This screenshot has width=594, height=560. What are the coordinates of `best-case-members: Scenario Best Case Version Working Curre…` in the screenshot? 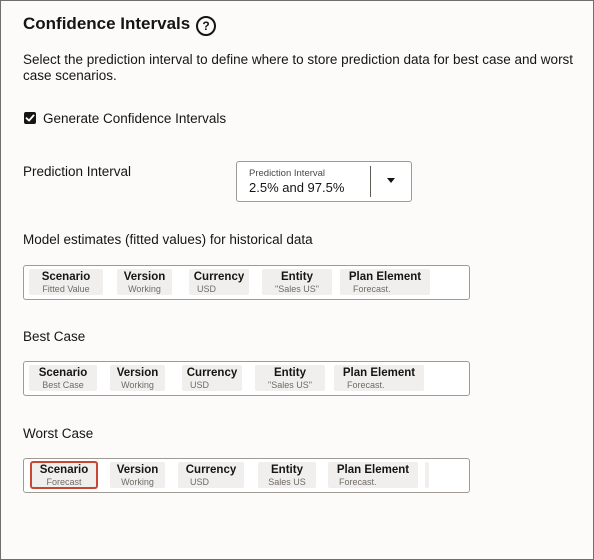 It's located at (246, 378).